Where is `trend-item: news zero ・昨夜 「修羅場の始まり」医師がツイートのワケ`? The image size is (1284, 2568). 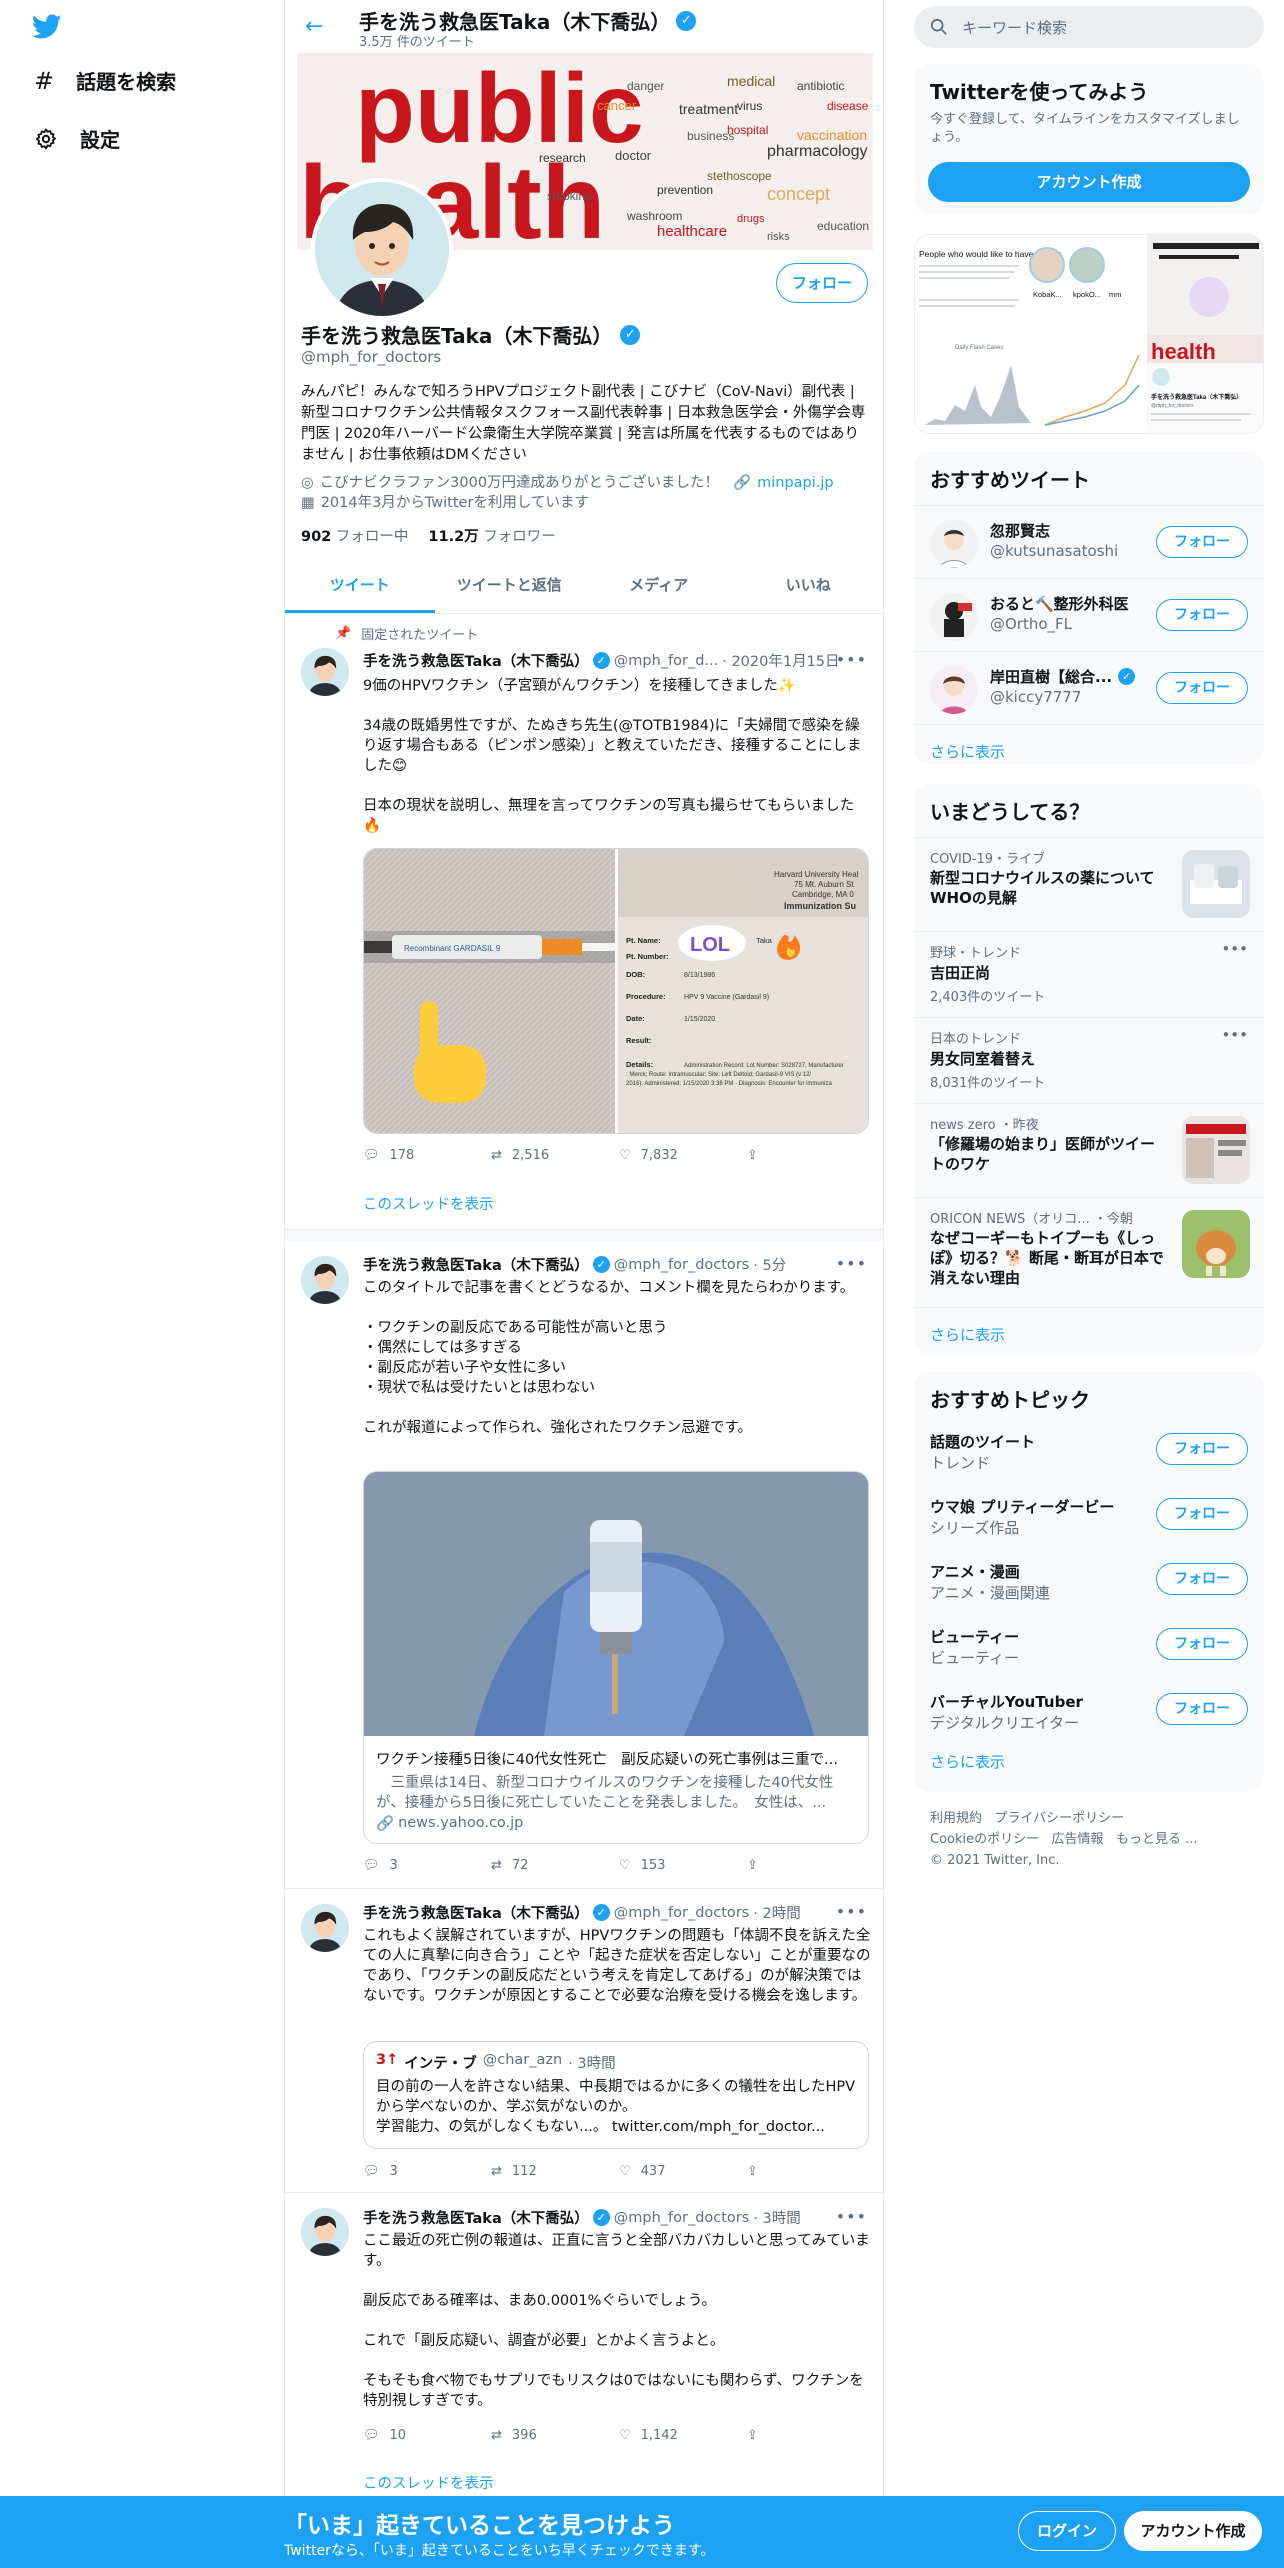
trend-item: news zero ・昨夜 「修羅場の始まり」医師がツイートのワケ is located at coordinates (1089, 1150).